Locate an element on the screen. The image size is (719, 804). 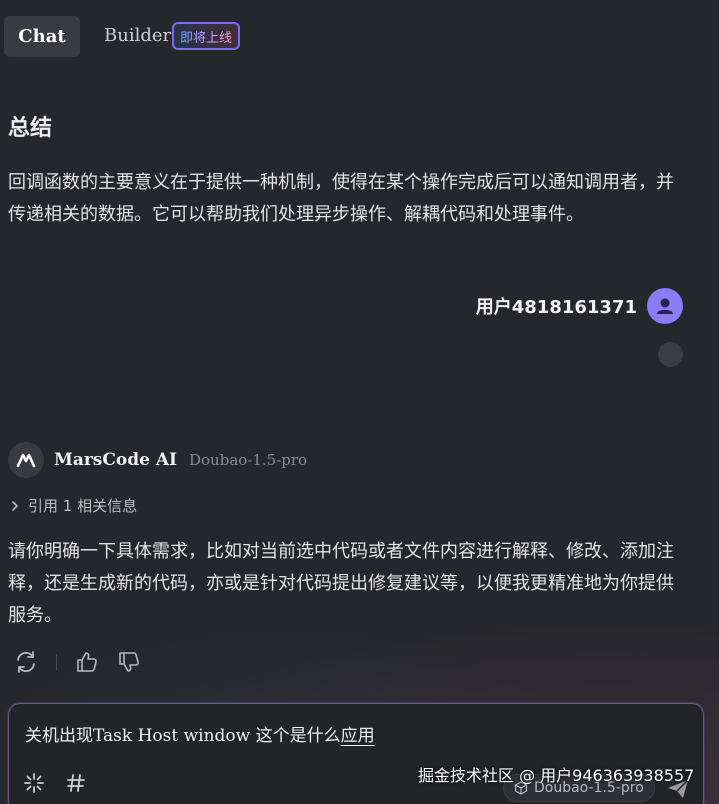
reference-toggle: 引用 1 相关信息 is located at coordinates (73, 505).